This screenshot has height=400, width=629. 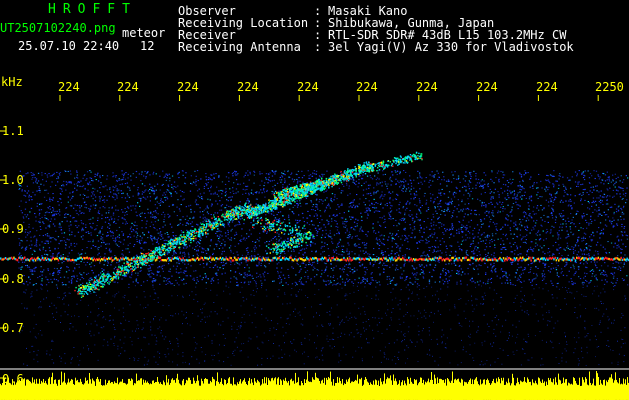 I want to click on freq-tick: 0.8, so click(x=13, y=279).